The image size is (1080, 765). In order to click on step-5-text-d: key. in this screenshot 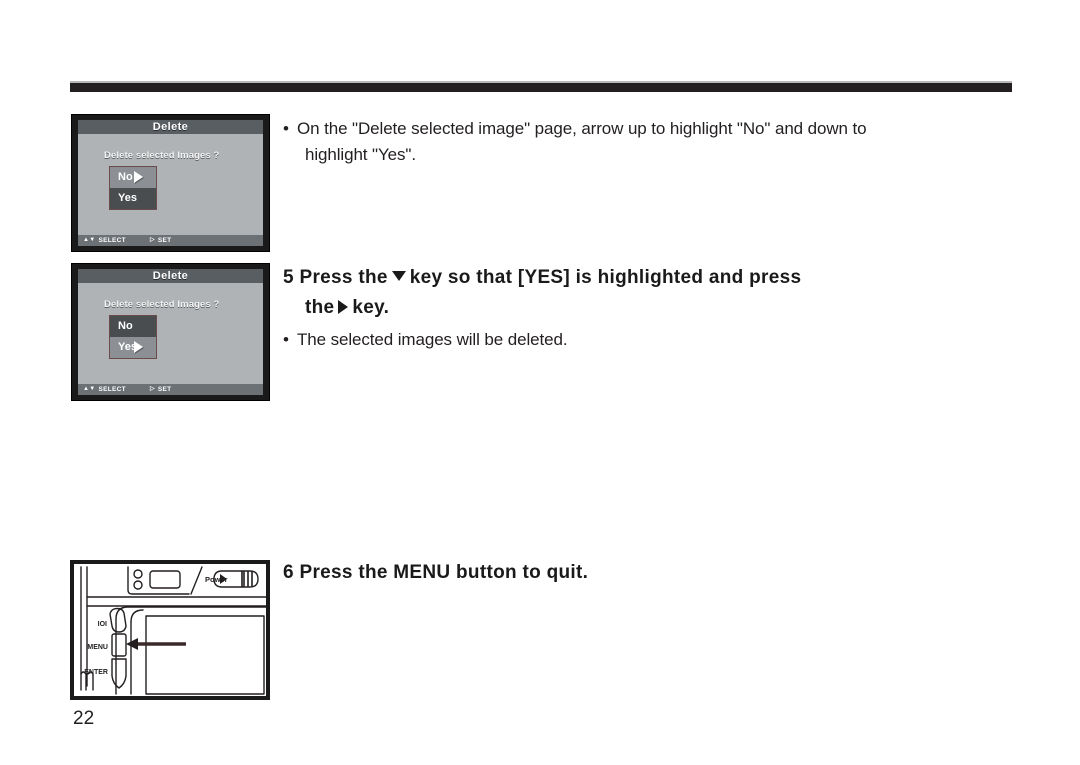, I will do `click(371, 307)`.